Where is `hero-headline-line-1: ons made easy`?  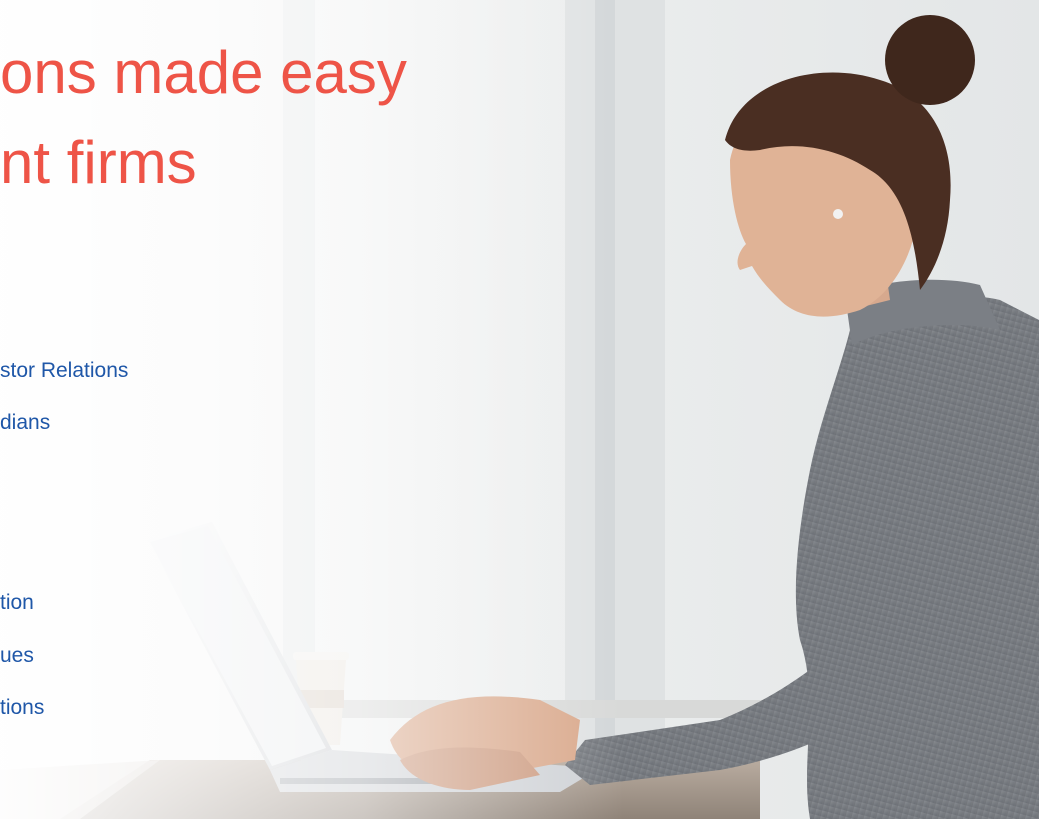
hero-headline-line-1: ons made easy is located at coordinates (203, 72).